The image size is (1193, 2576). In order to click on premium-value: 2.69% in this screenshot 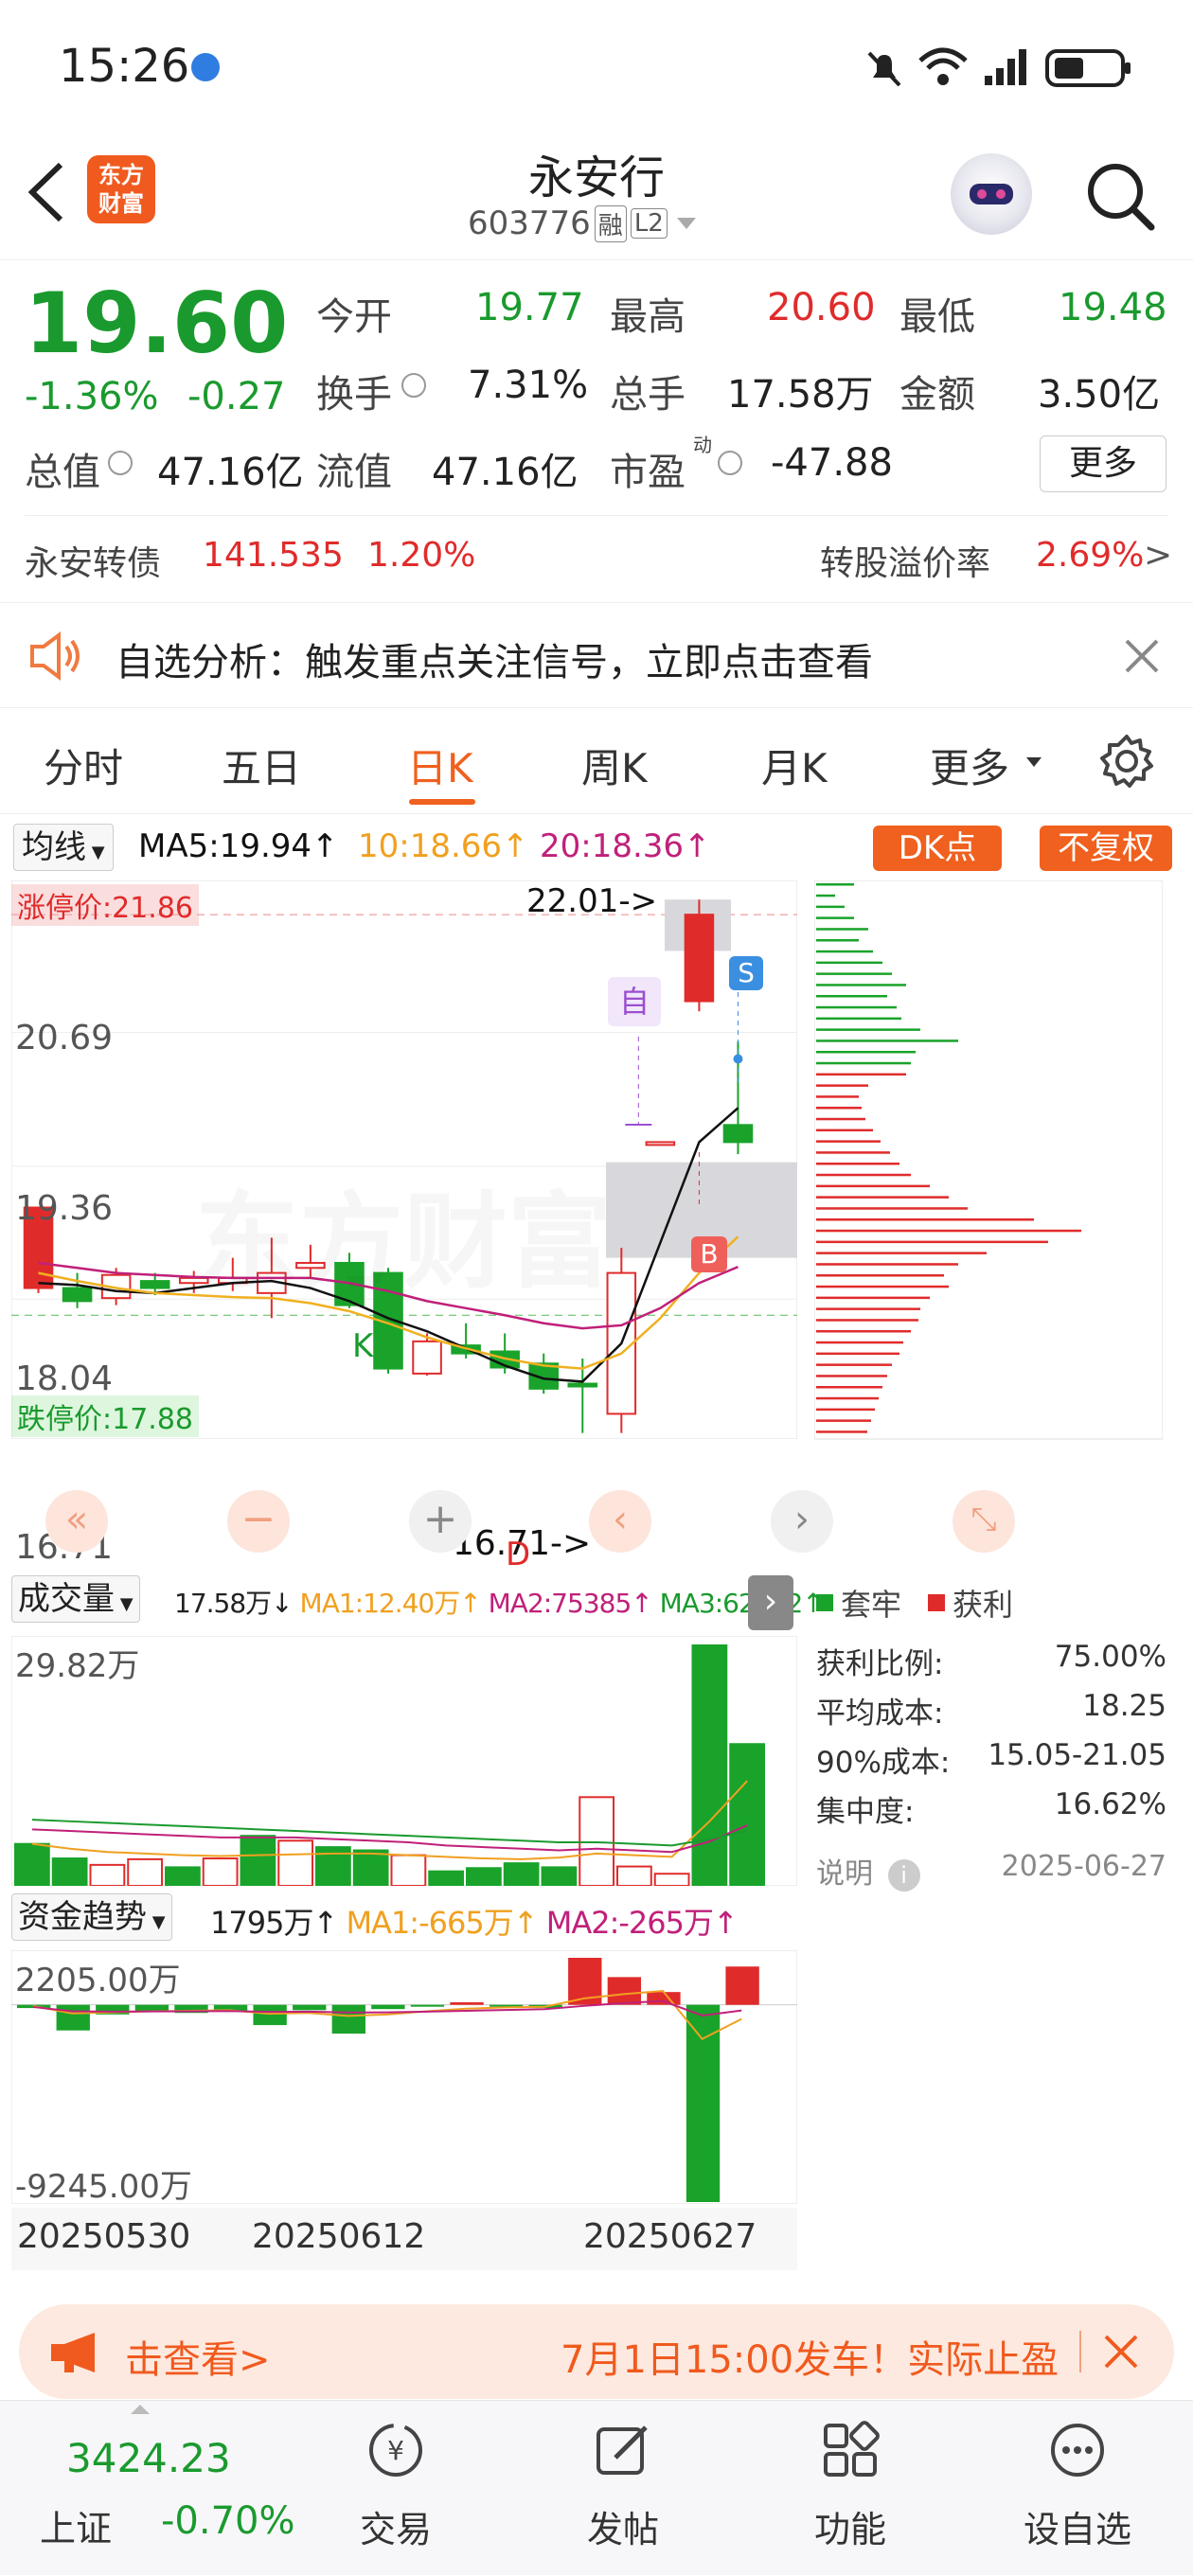, I will do `click(1090, 555)`.